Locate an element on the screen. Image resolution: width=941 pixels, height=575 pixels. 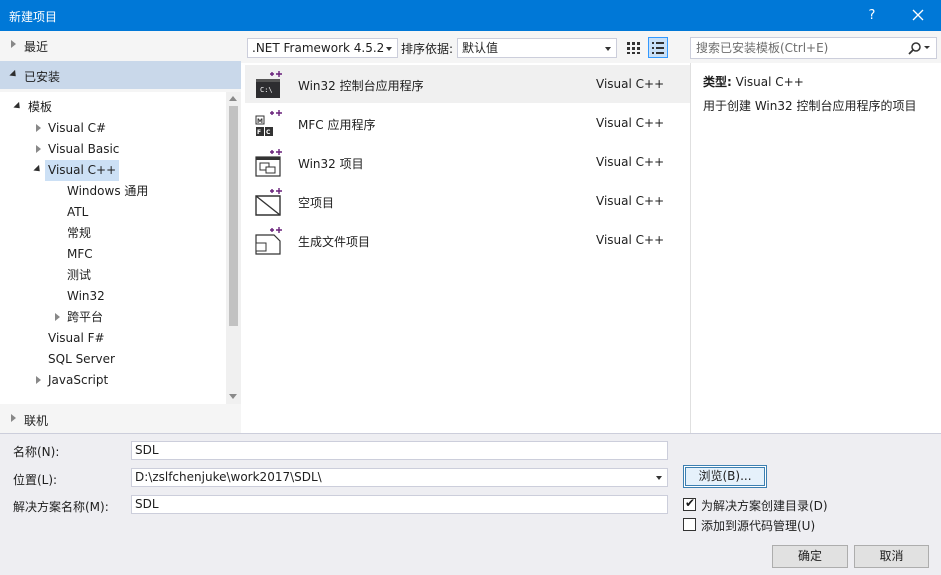
installed-header: 已安装 is located at coordinates (120, 75).